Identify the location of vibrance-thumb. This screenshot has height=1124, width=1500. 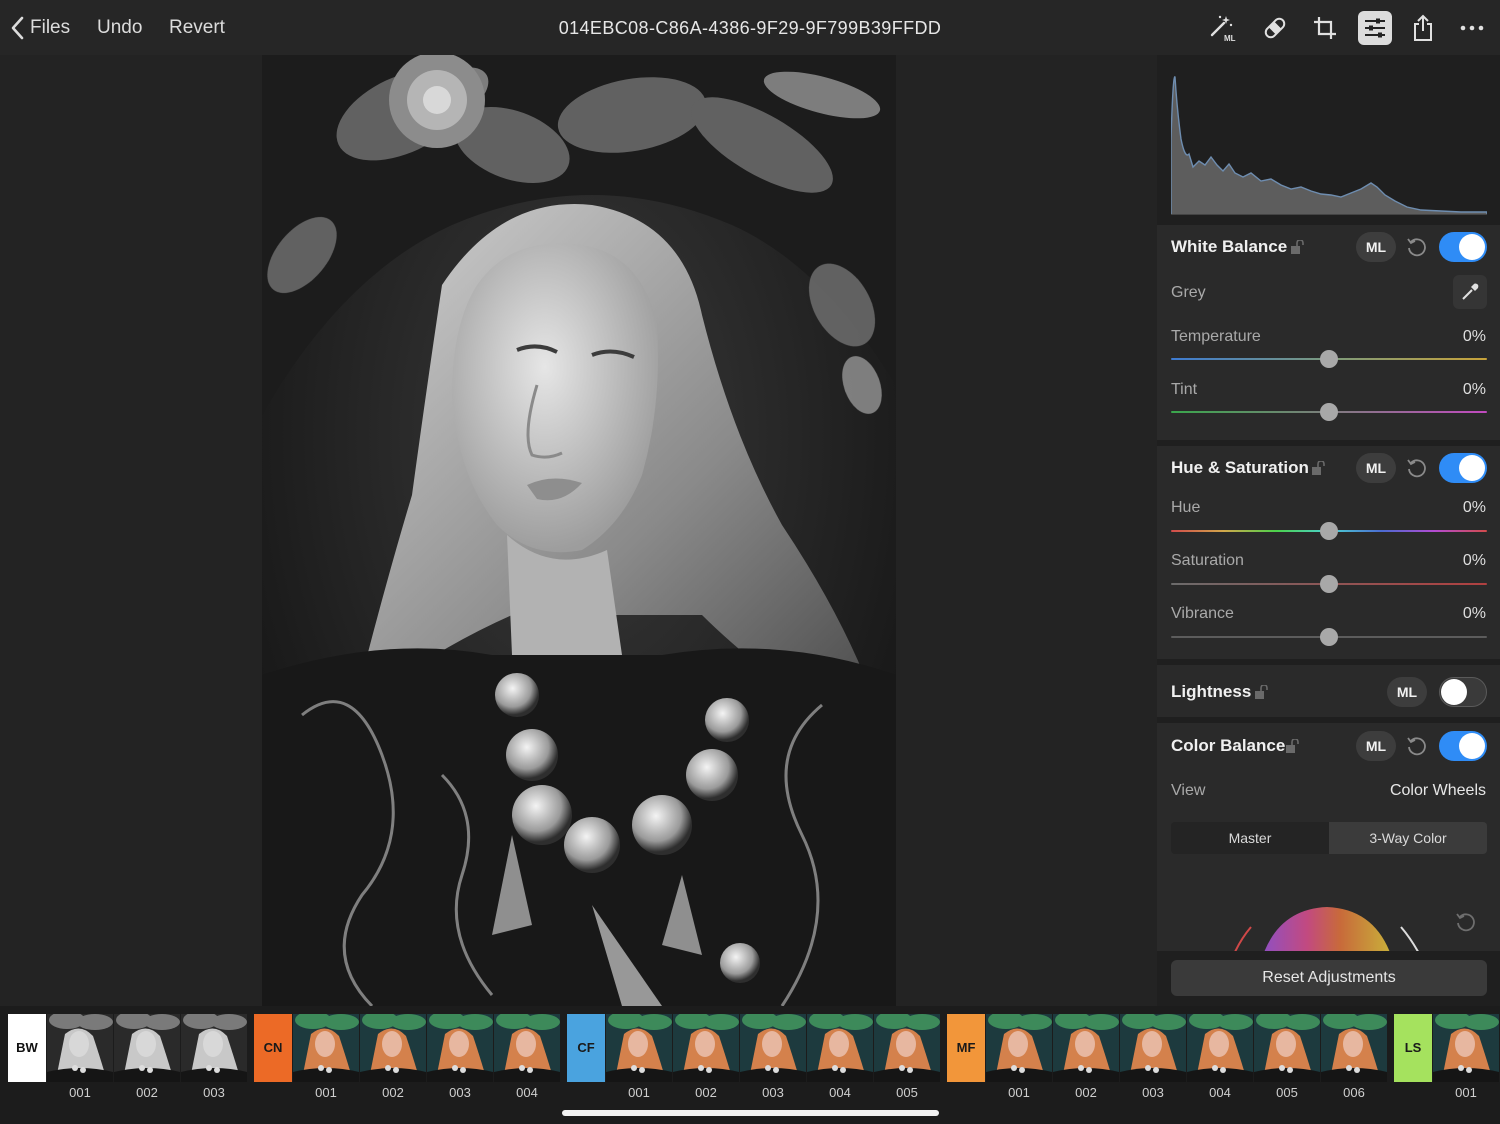
(1329, 637).